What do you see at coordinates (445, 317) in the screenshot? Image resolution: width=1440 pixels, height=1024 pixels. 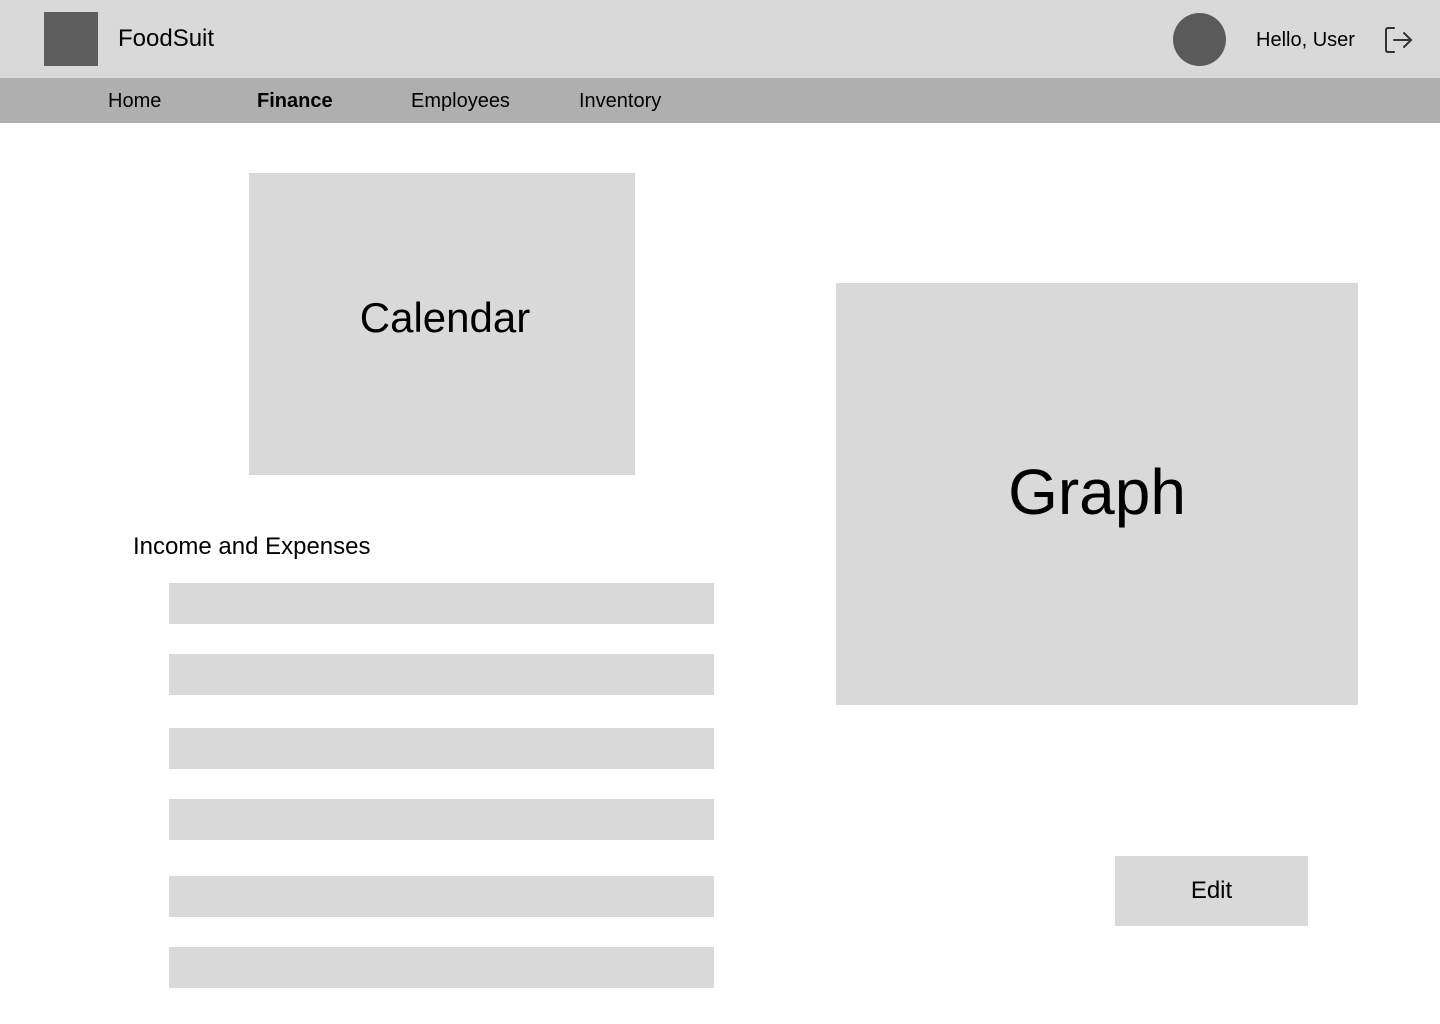 I see `calendar-label: Calendar` at bounding box center [445, 317].